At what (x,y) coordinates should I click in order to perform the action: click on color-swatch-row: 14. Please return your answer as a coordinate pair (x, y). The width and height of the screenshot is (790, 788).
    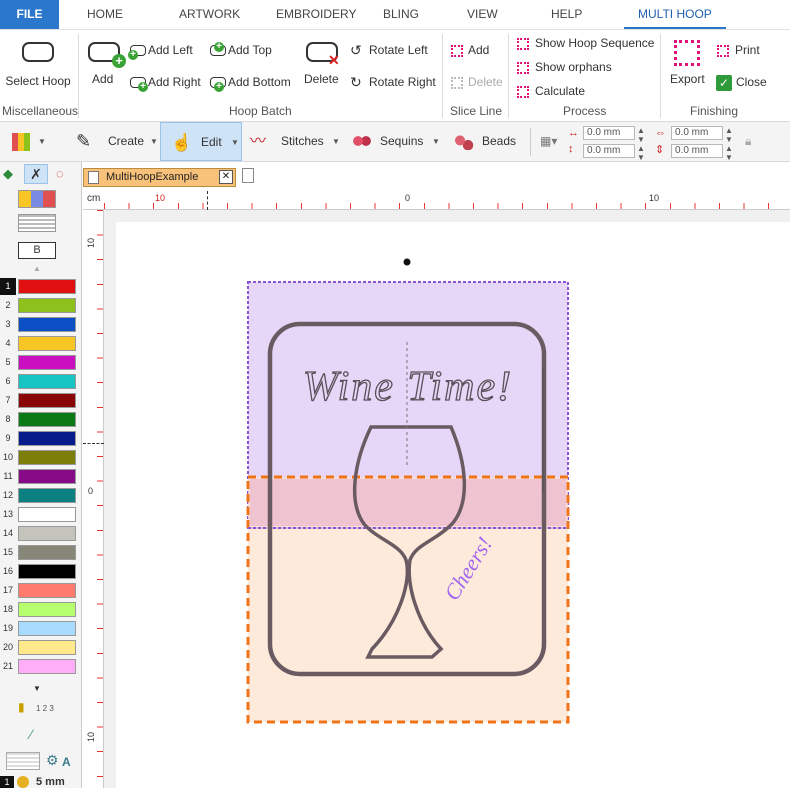
    Looking at the image, I should click on (40, 533).